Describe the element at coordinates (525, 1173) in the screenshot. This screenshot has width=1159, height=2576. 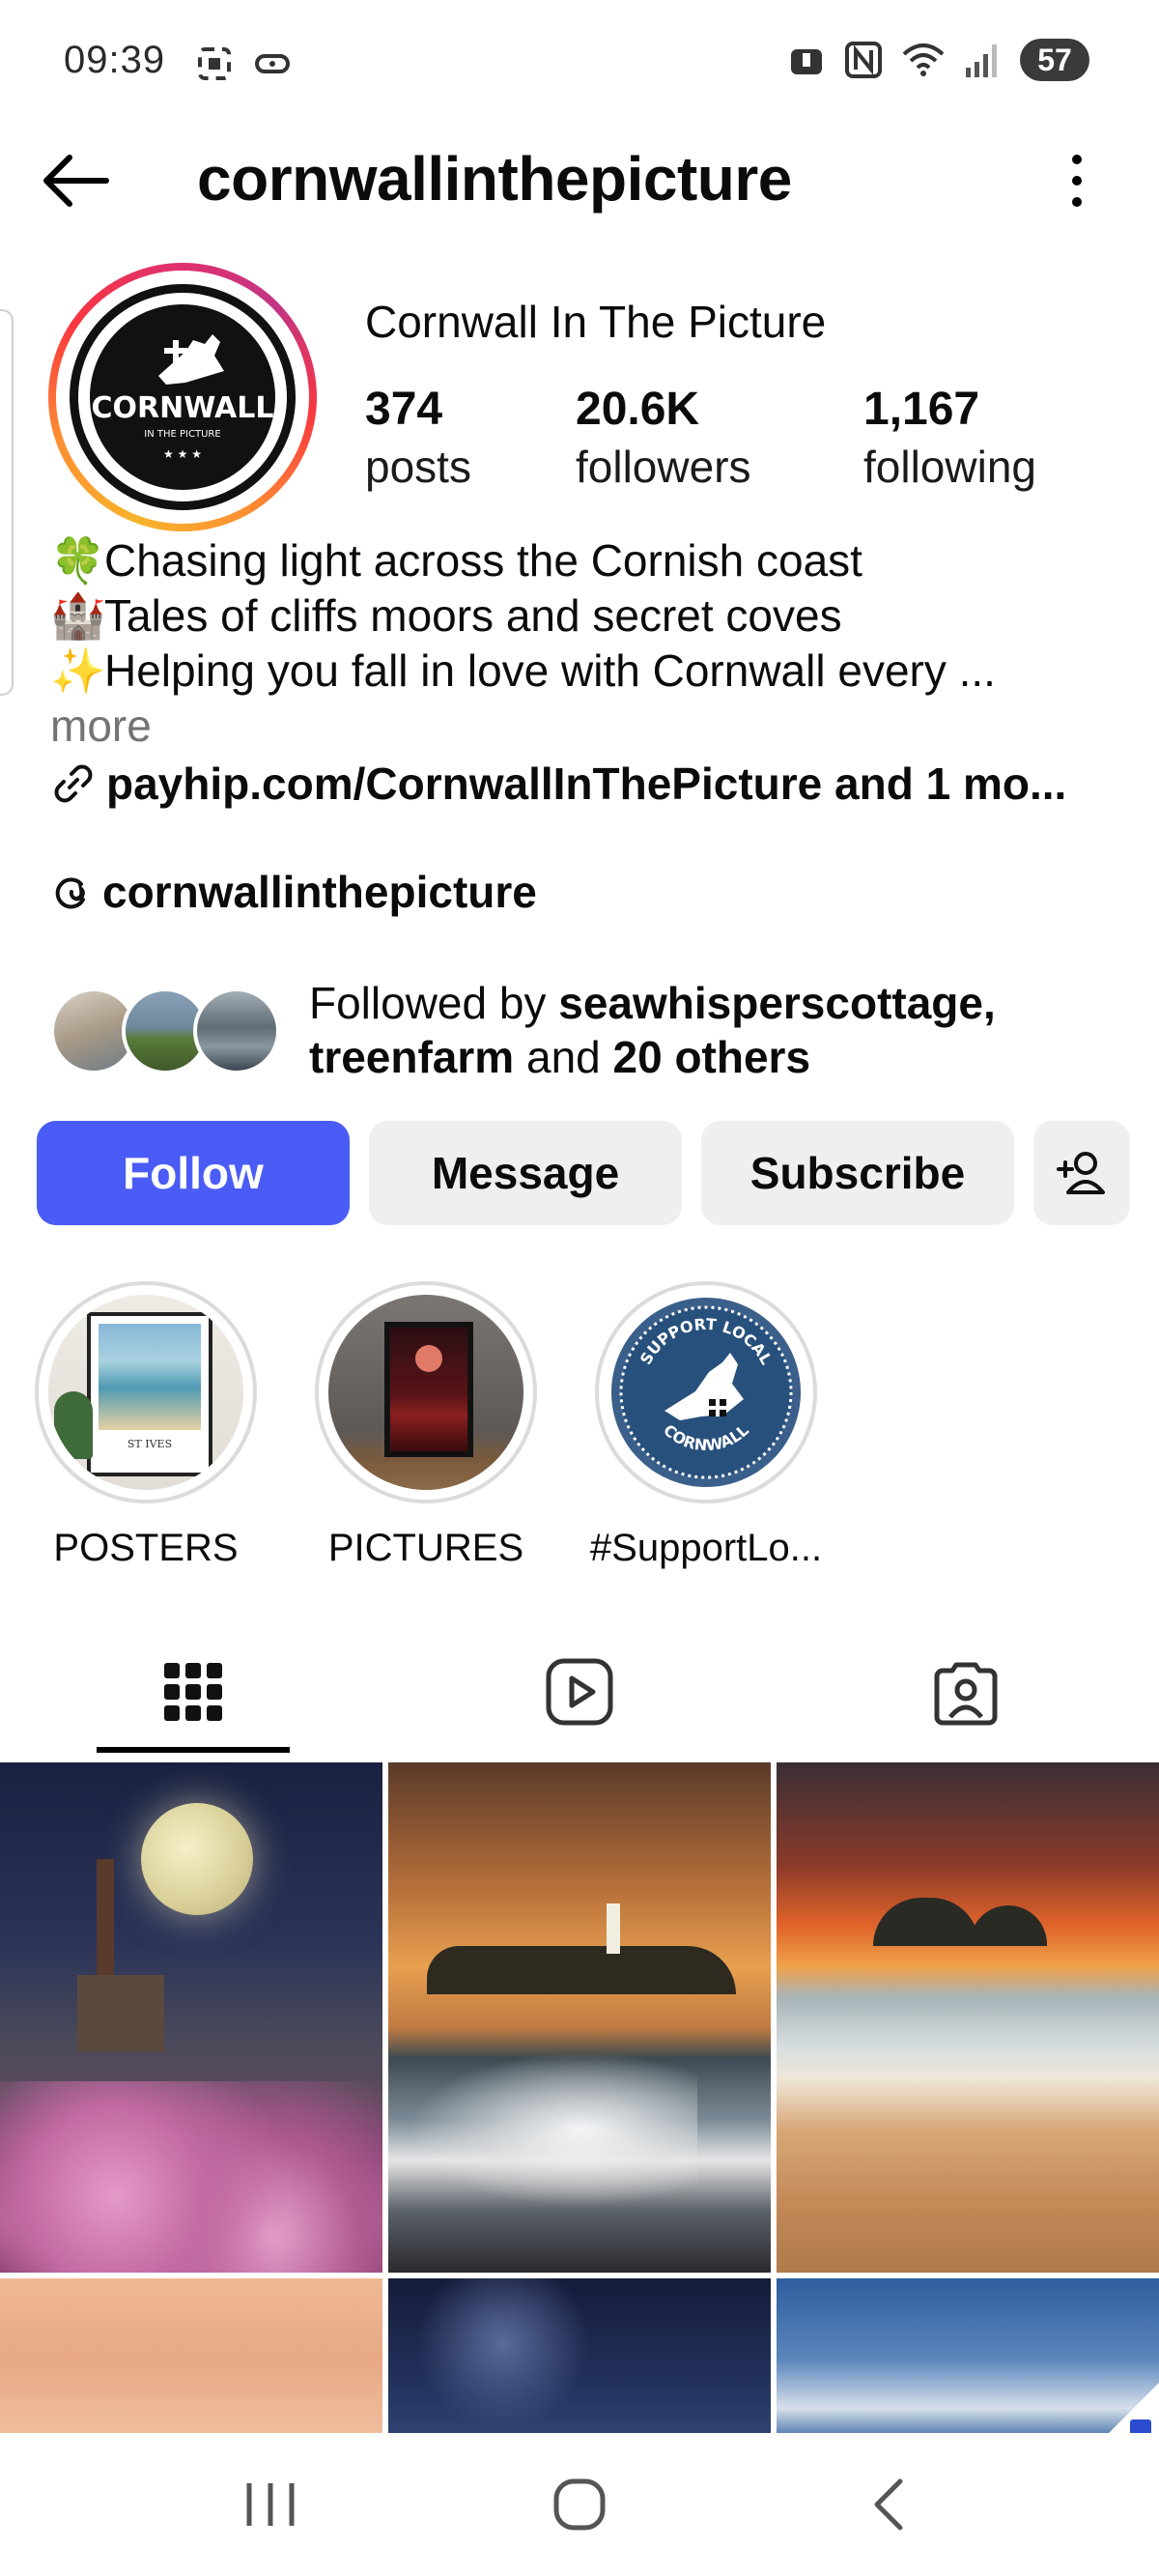
I see `message-button: Message` at that location.